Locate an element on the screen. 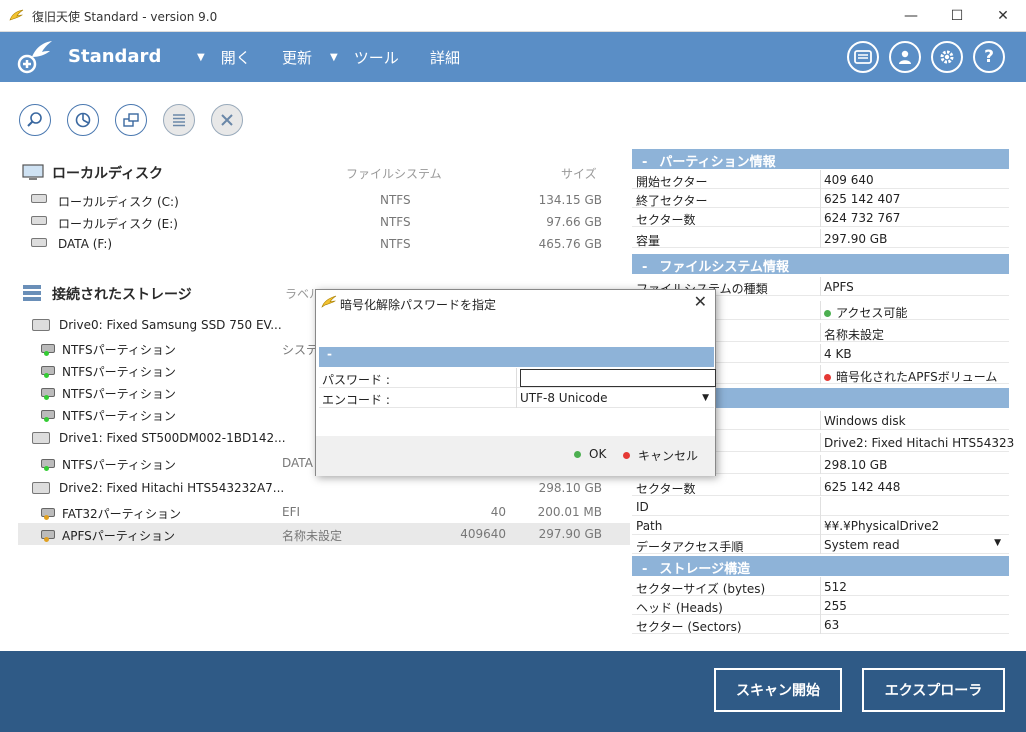  search-icon is located at coordinates (35, 120).